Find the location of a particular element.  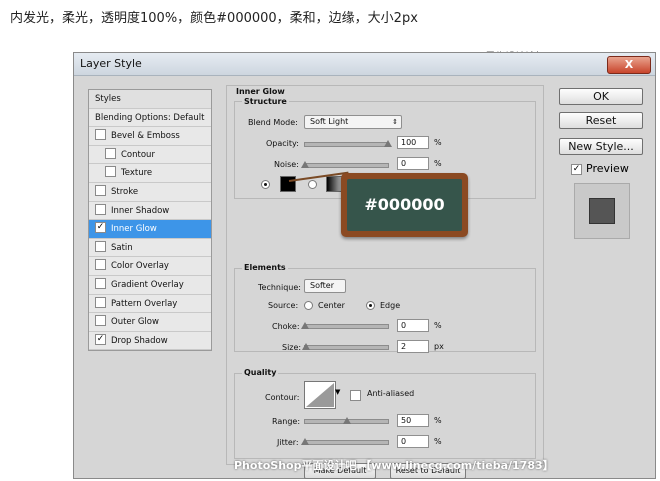

technique-value: Softer is located at coordinates (322, 285).